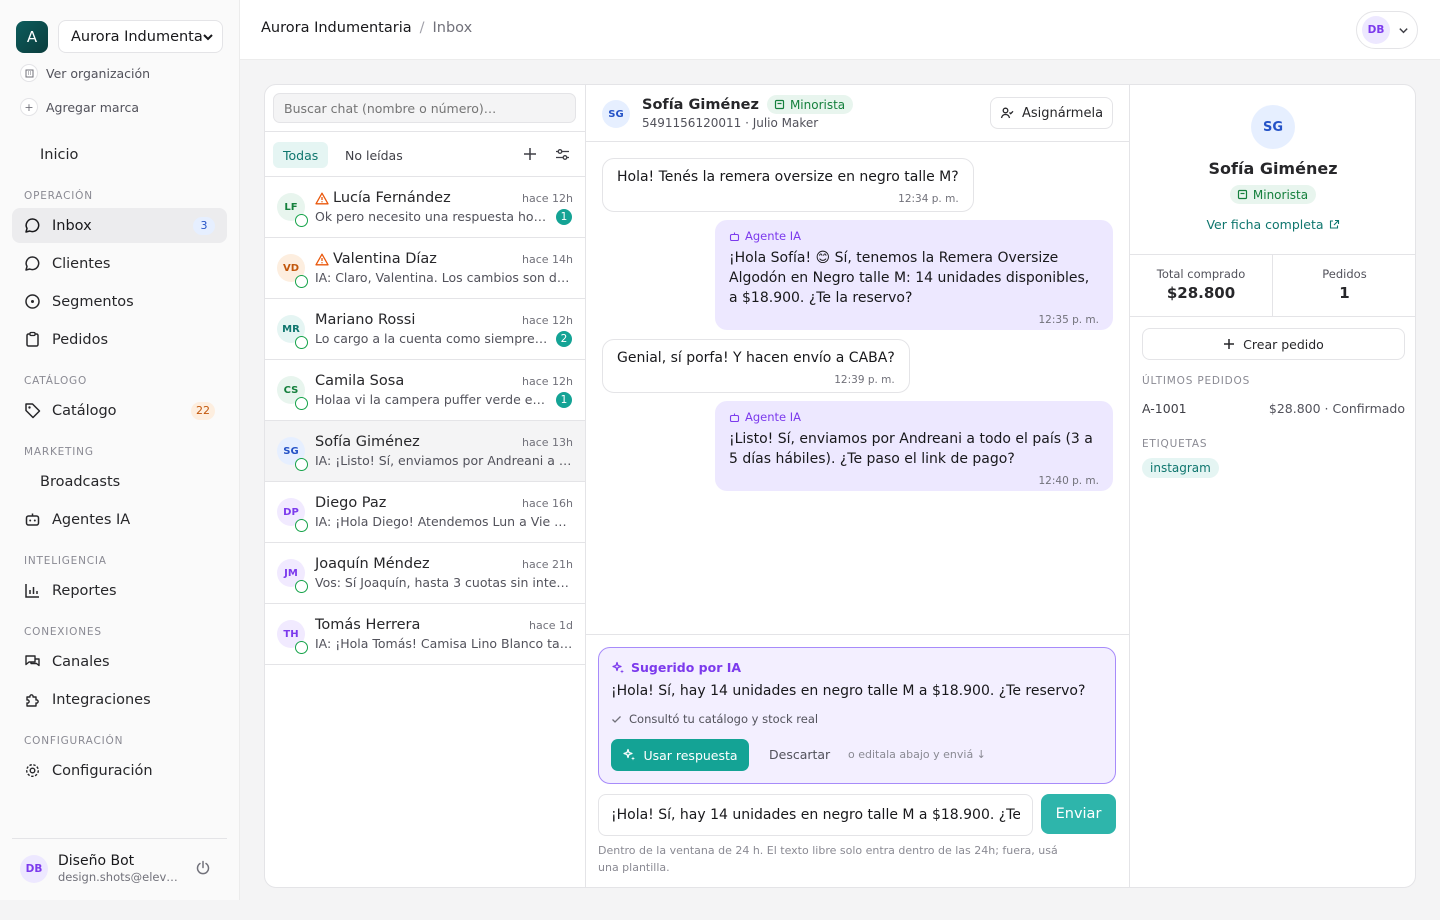 The image size is (1440, 920). What do you see at coordinates (301, 155) in the screenshot?
I see `filter-all: Todas` at bounding box center [301, 155].